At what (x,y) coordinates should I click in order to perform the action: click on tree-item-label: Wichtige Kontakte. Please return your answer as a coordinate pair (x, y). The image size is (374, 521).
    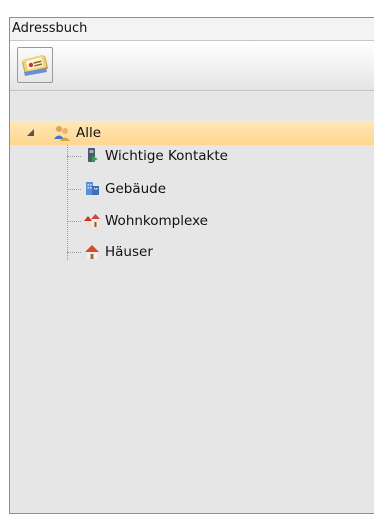
    Looking at the image, I should click on (166, 156).